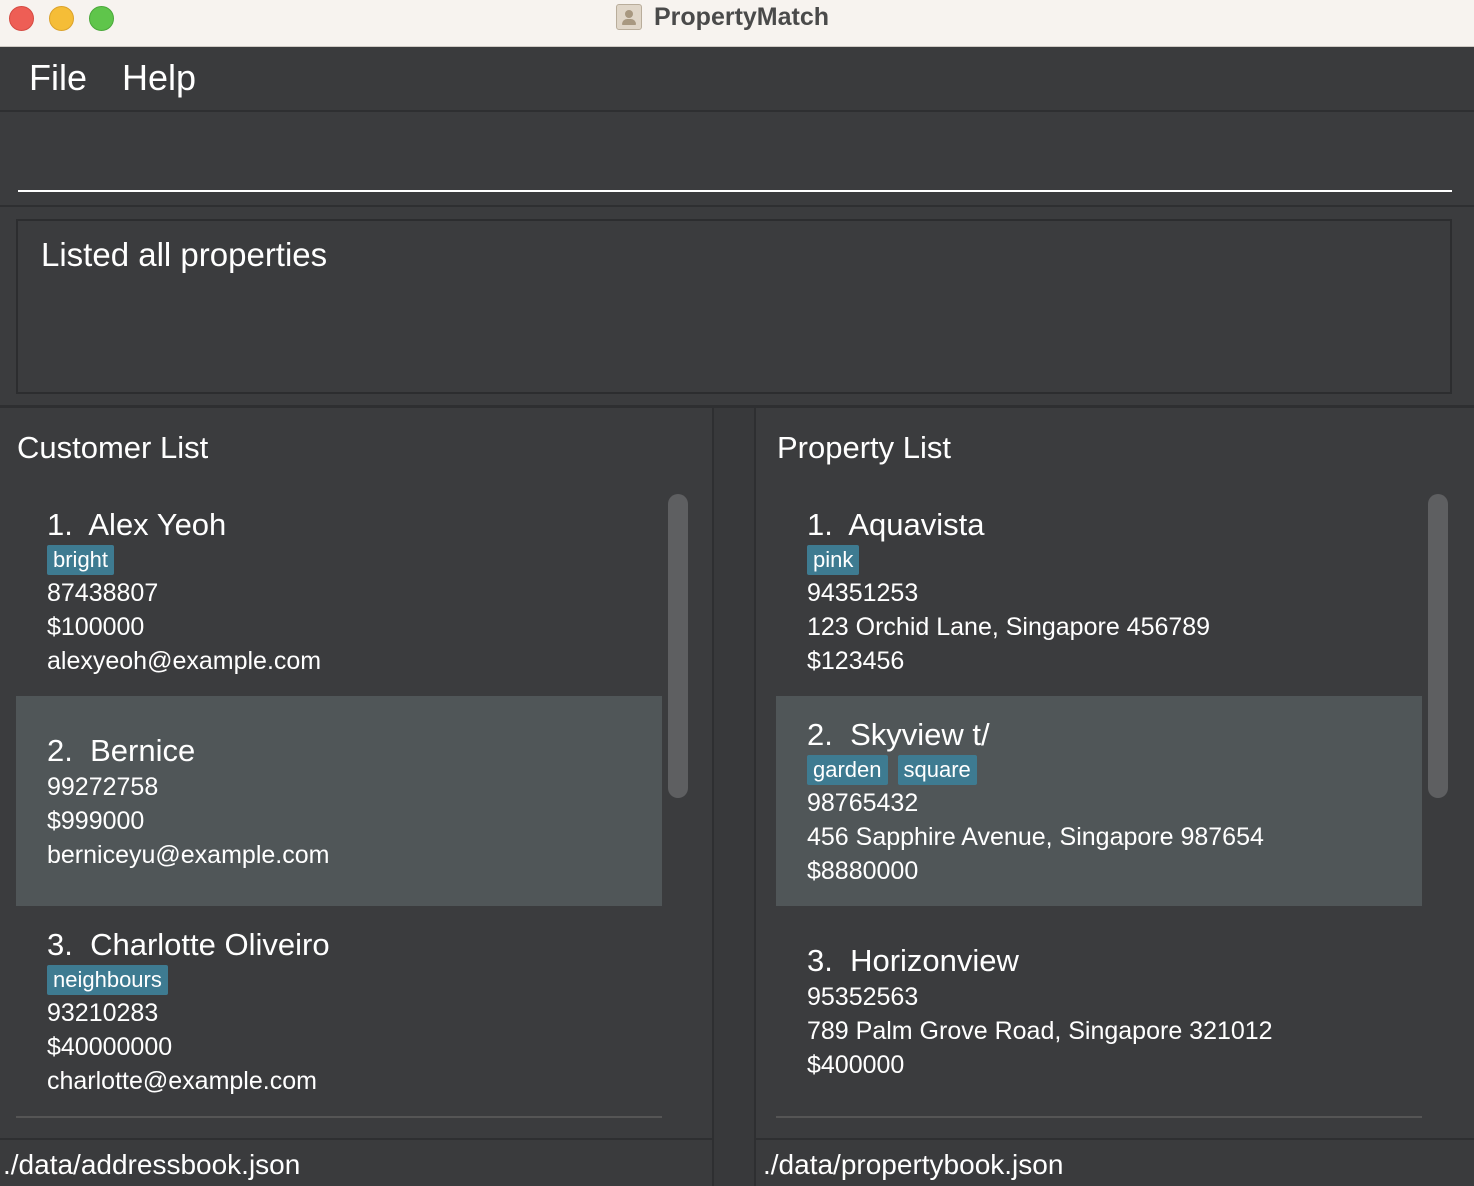 This screenshot has width=1474, height=1186. Describe the element at coordinates (121, 750) in the screenshot. I see `customer-name: 2. Bernice` at that location.